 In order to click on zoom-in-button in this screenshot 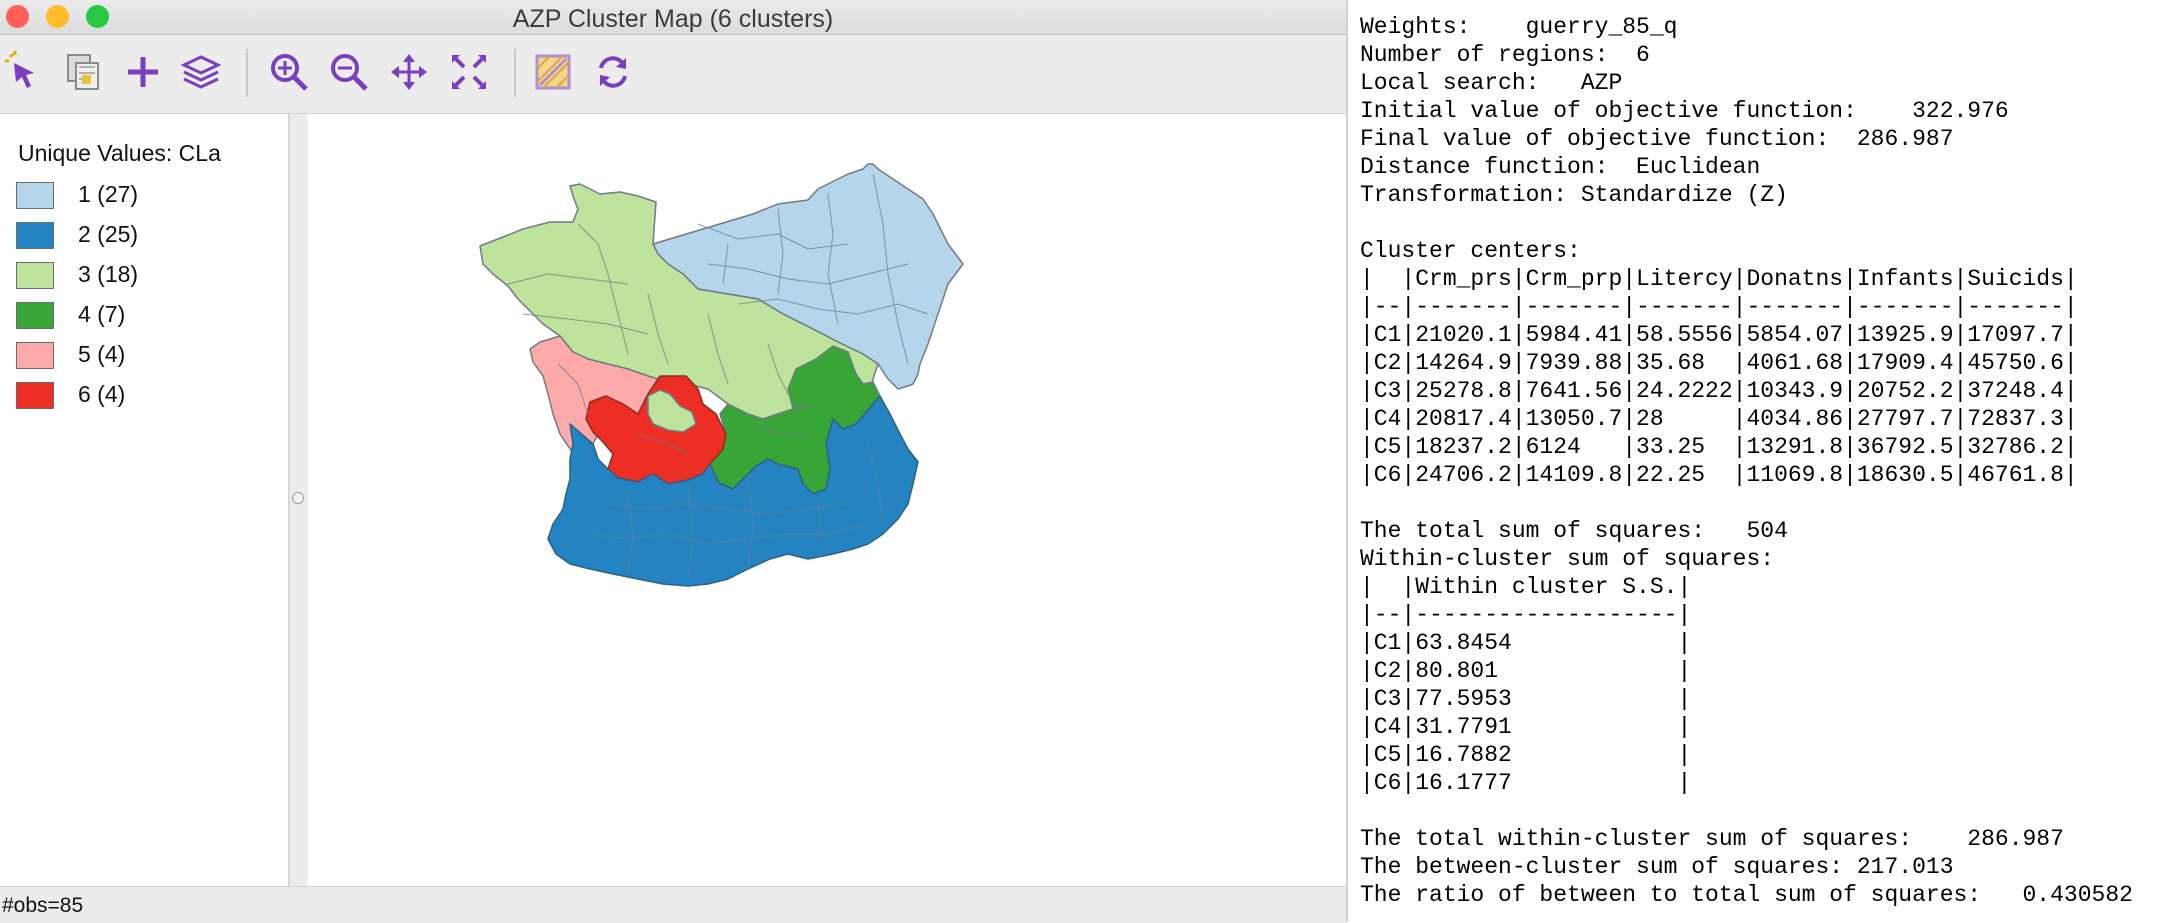, I will do `click(289, 72)`.